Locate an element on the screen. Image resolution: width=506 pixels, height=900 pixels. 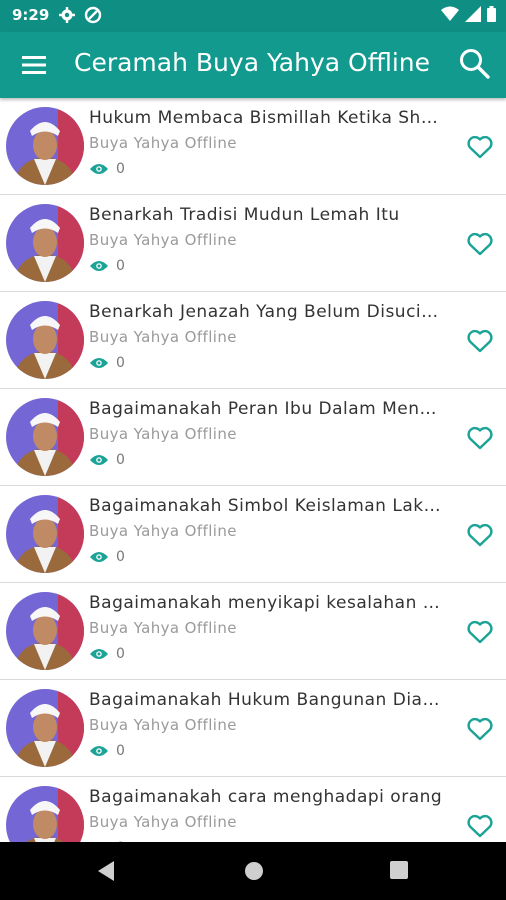
status-bar: 9:29 is located at coordinates (253, 16).